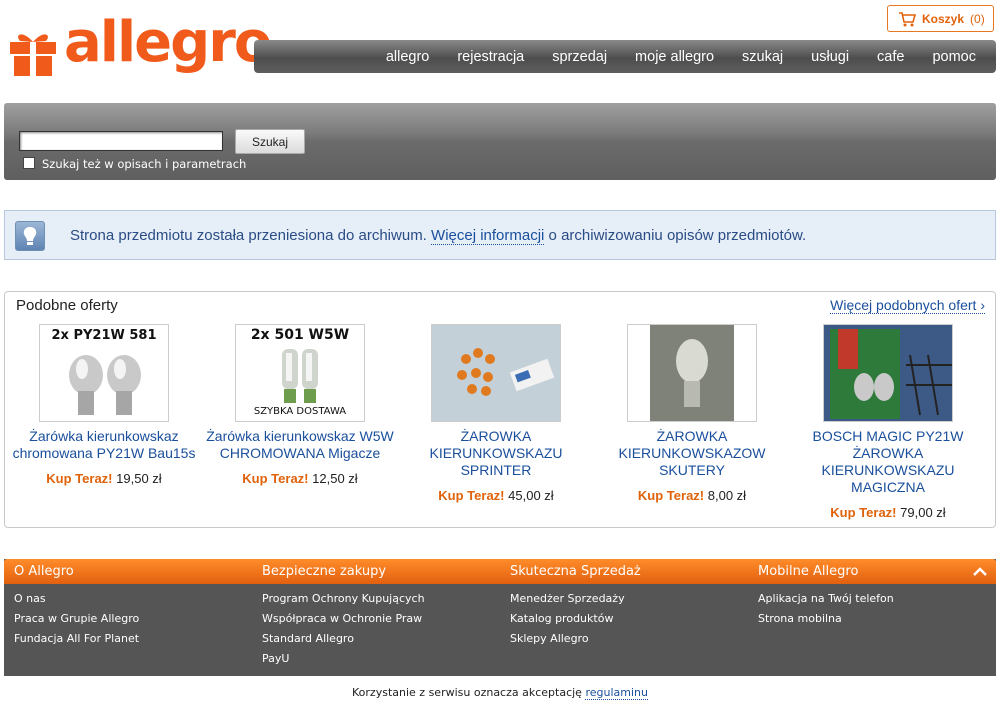 This screenshot has width=1000, height=712. What do you see at coordinates (629, 622) in the screenshot?
I see `footer-link: Katalog produktów` at bounding box center [629, 622].